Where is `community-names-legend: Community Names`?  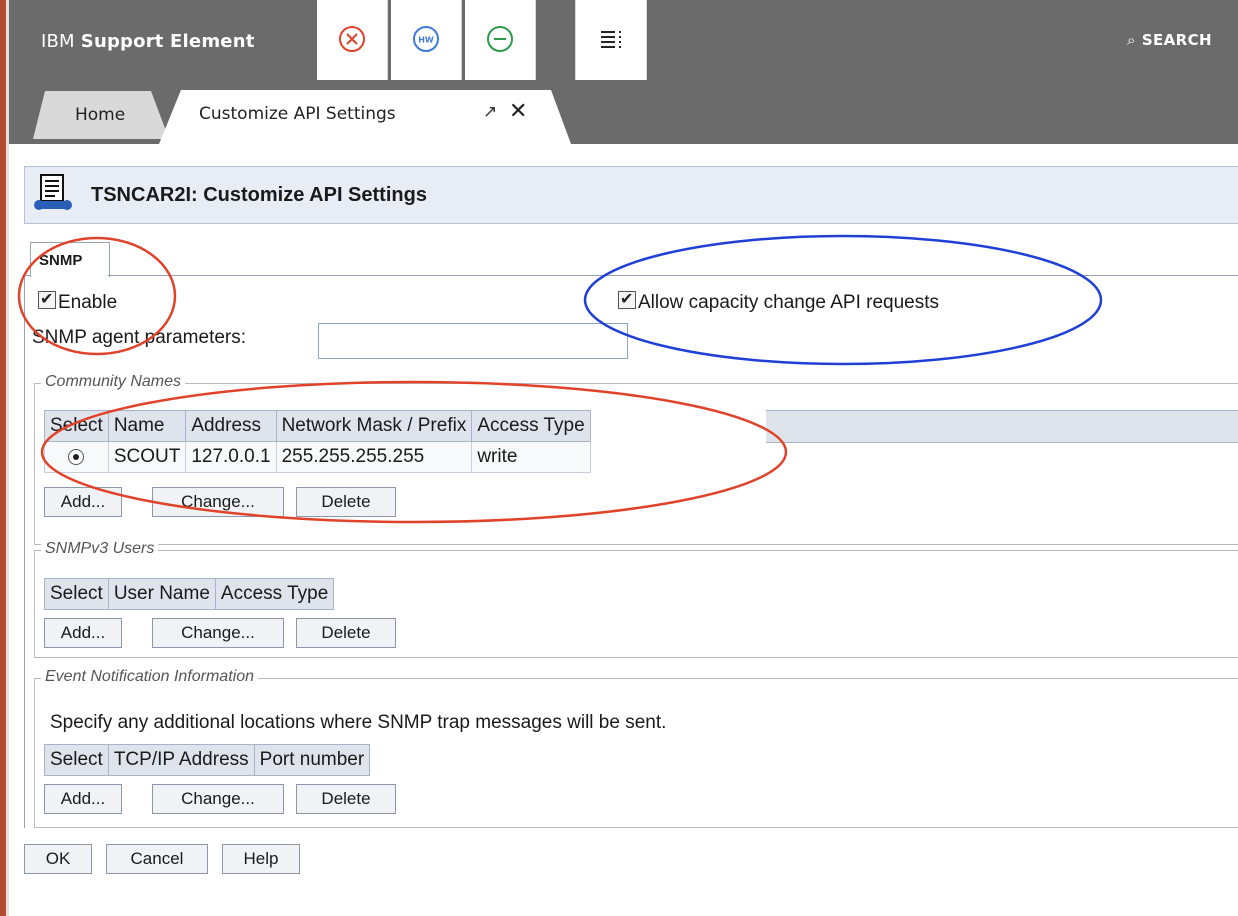
community-names-legend: Community Names is located at coordinates (113, 382).